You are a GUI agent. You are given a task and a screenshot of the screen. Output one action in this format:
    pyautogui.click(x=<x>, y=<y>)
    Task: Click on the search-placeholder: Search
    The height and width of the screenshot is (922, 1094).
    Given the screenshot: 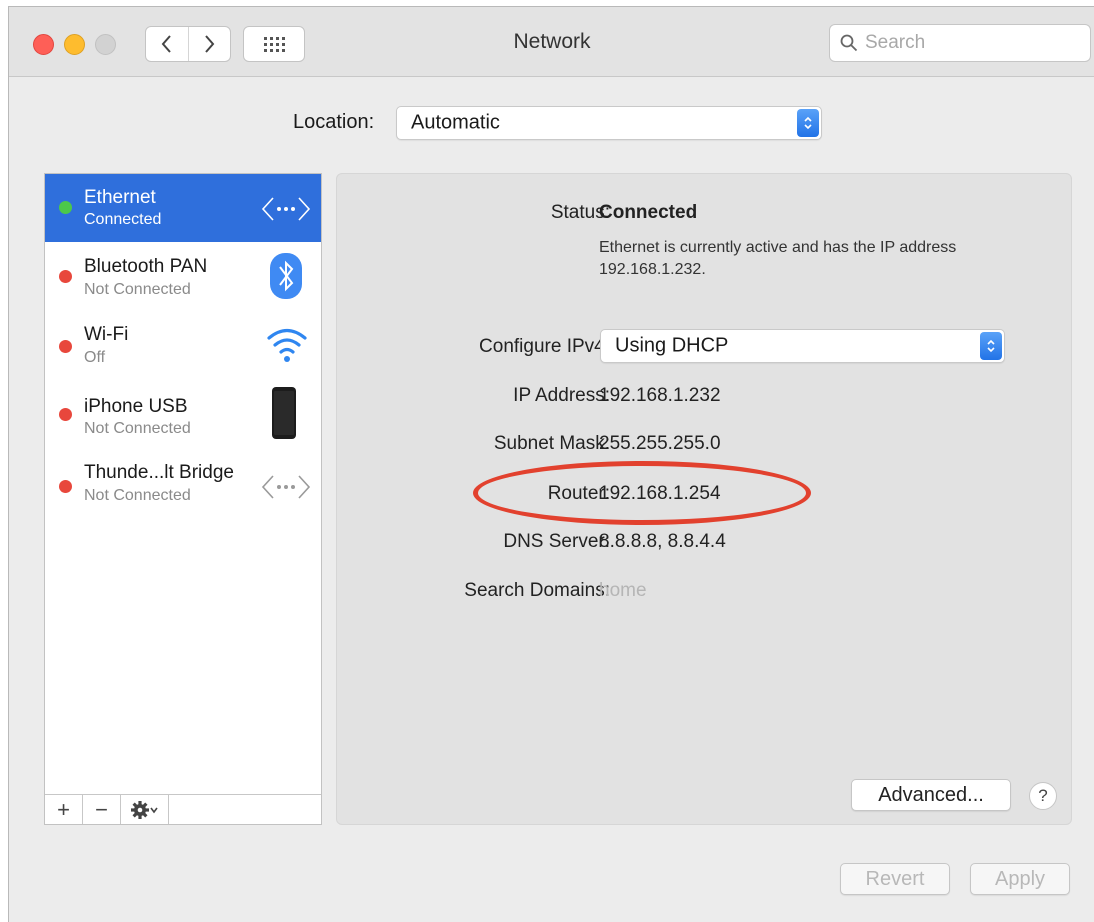 What is the action you would take?
    pyautogui.click(x=895, y=42)
    